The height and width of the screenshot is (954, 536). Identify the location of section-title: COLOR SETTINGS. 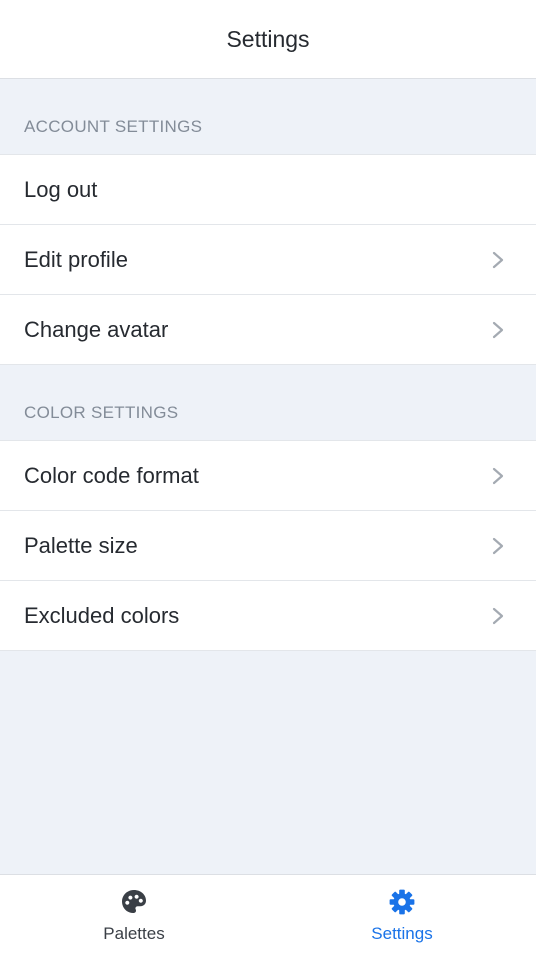
(101, 412).